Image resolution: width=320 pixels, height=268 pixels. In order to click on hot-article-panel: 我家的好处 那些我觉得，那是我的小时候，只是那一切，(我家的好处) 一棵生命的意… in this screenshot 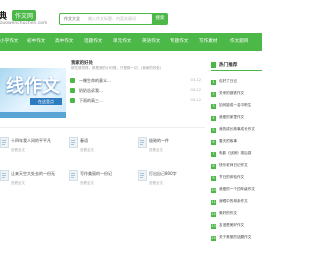, I will do `click(136, 85)`.